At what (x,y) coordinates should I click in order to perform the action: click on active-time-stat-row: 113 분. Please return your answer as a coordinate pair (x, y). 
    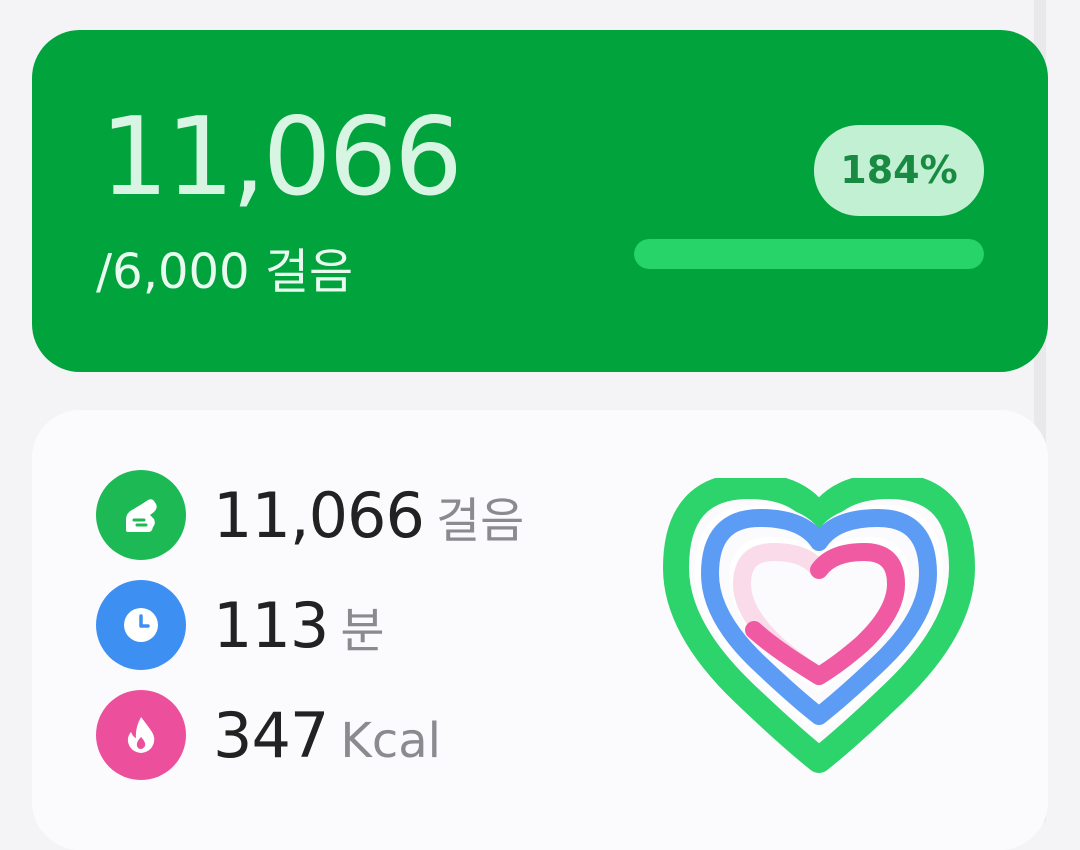
    Looking at the image, I should click on (376, 625).